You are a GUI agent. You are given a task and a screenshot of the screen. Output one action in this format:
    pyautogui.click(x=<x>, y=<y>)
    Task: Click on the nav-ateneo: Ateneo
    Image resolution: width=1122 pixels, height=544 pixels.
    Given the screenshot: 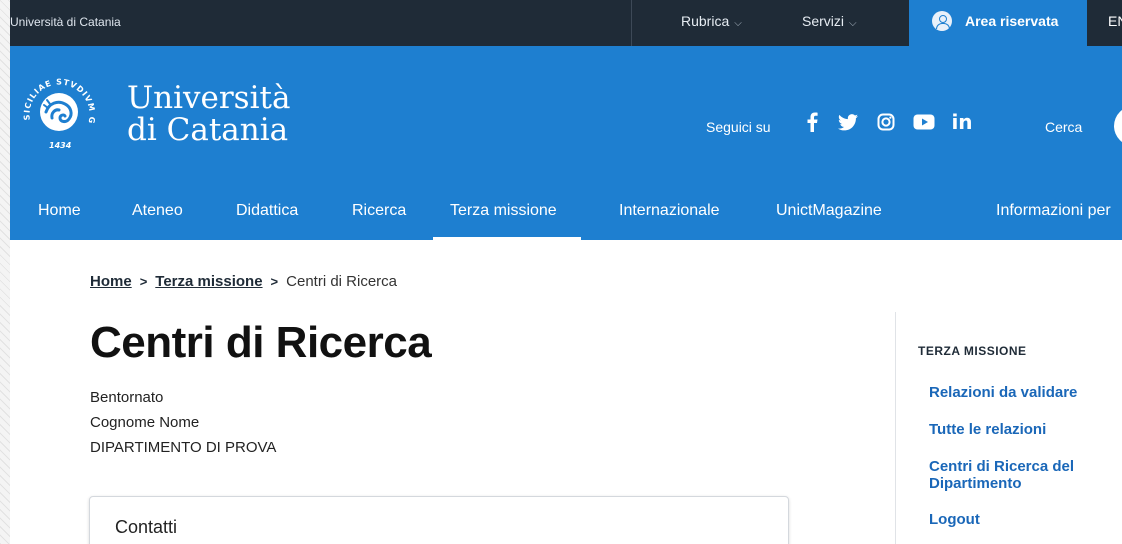 What is the action you would take?
    pyautogui.click(x=157, y=217)
    